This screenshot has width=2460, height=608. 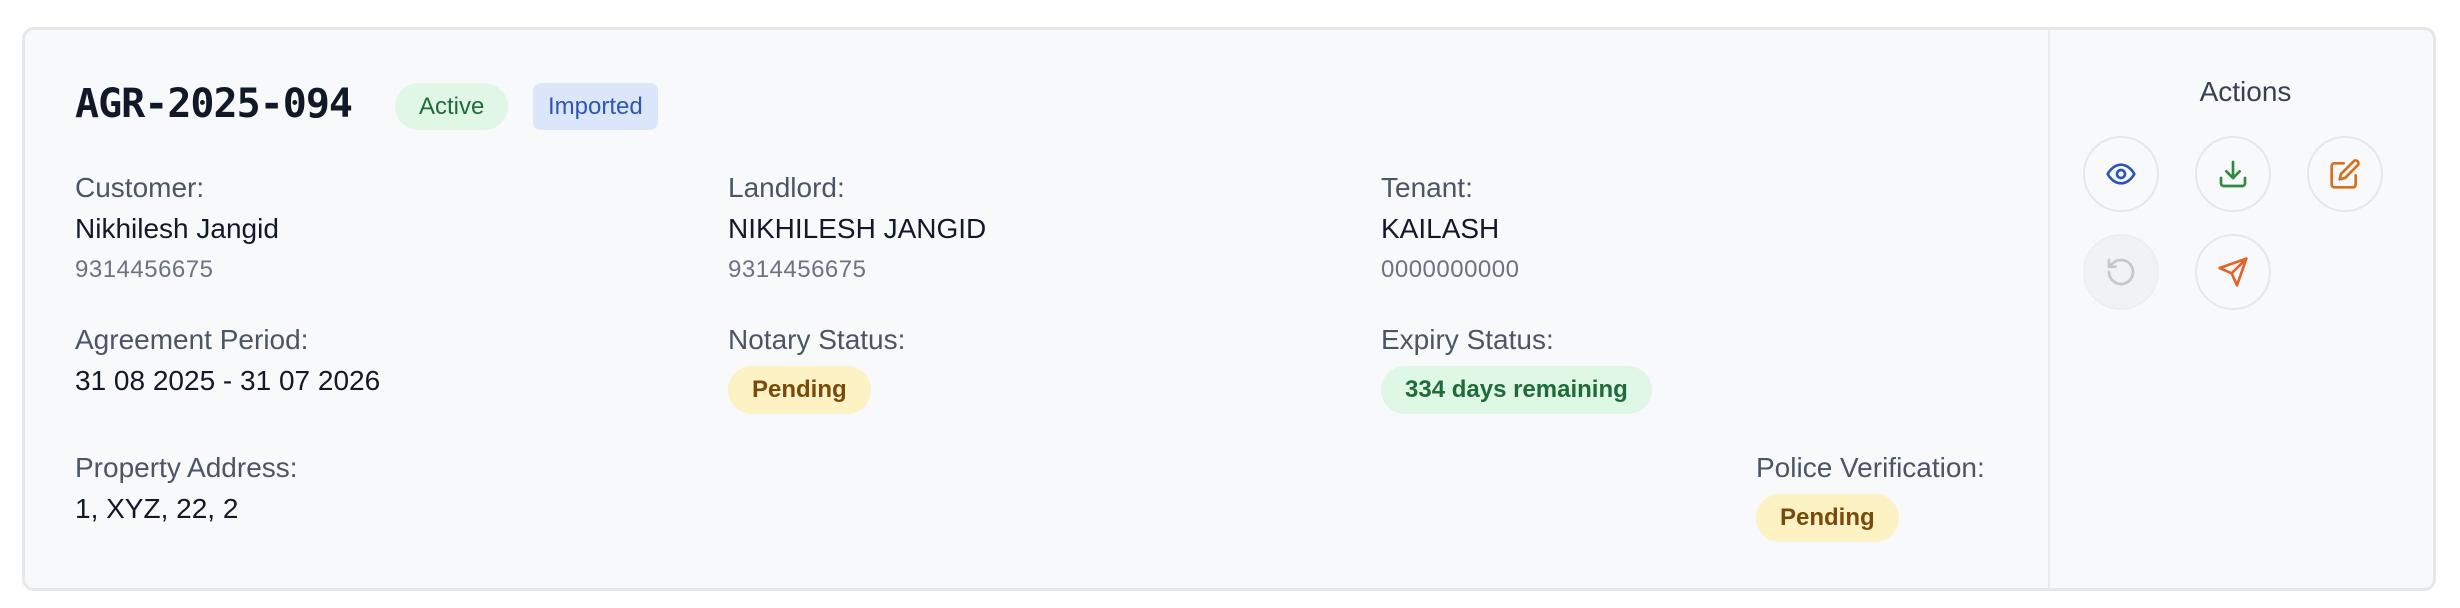 What do you see at coordinates (786, 187) in the screenshot?
I see `landlord-label: Landlord:` at bounding box center [786, 187].